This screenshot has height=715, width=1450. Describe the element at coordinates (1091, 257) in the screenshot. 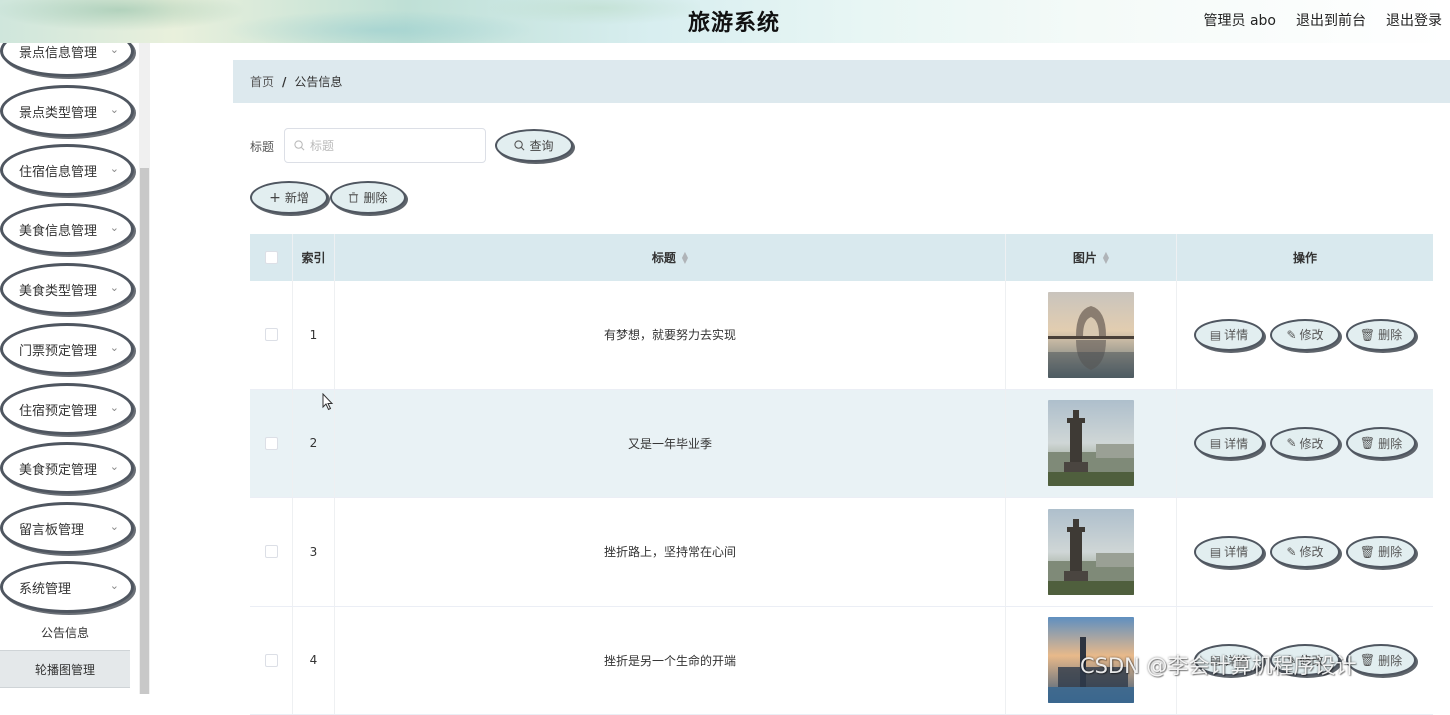

I see `column-header-image: 图片 ▲▼` at that location.